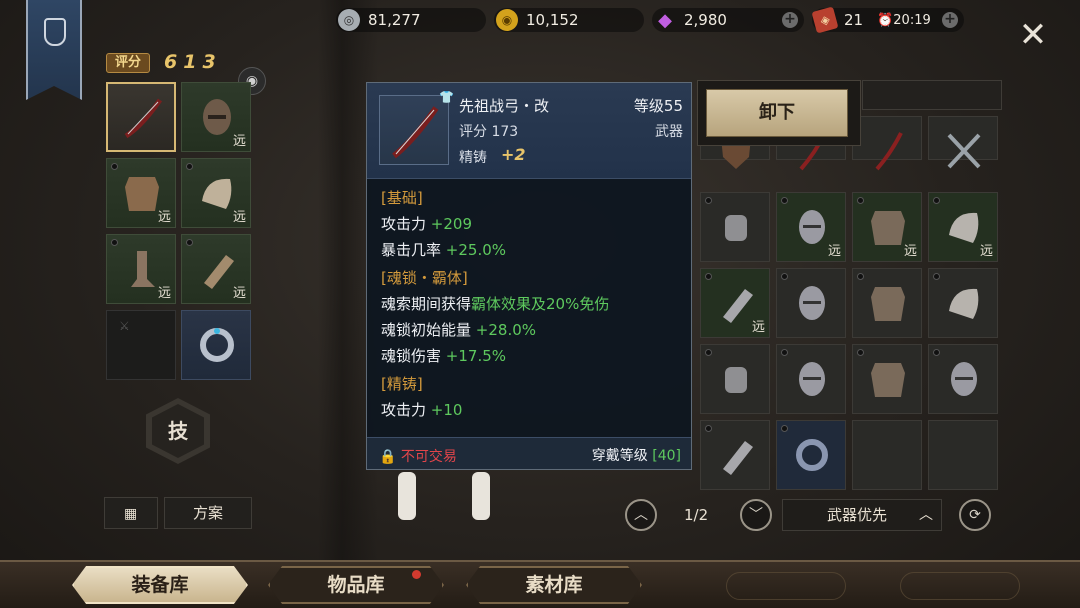 The width and height of the screenshot is (1080, 608). What do you see at coordinates (756, 515) in the screenshot?
I see `page-down-button: ﹀` at bounding box center [756, 515].